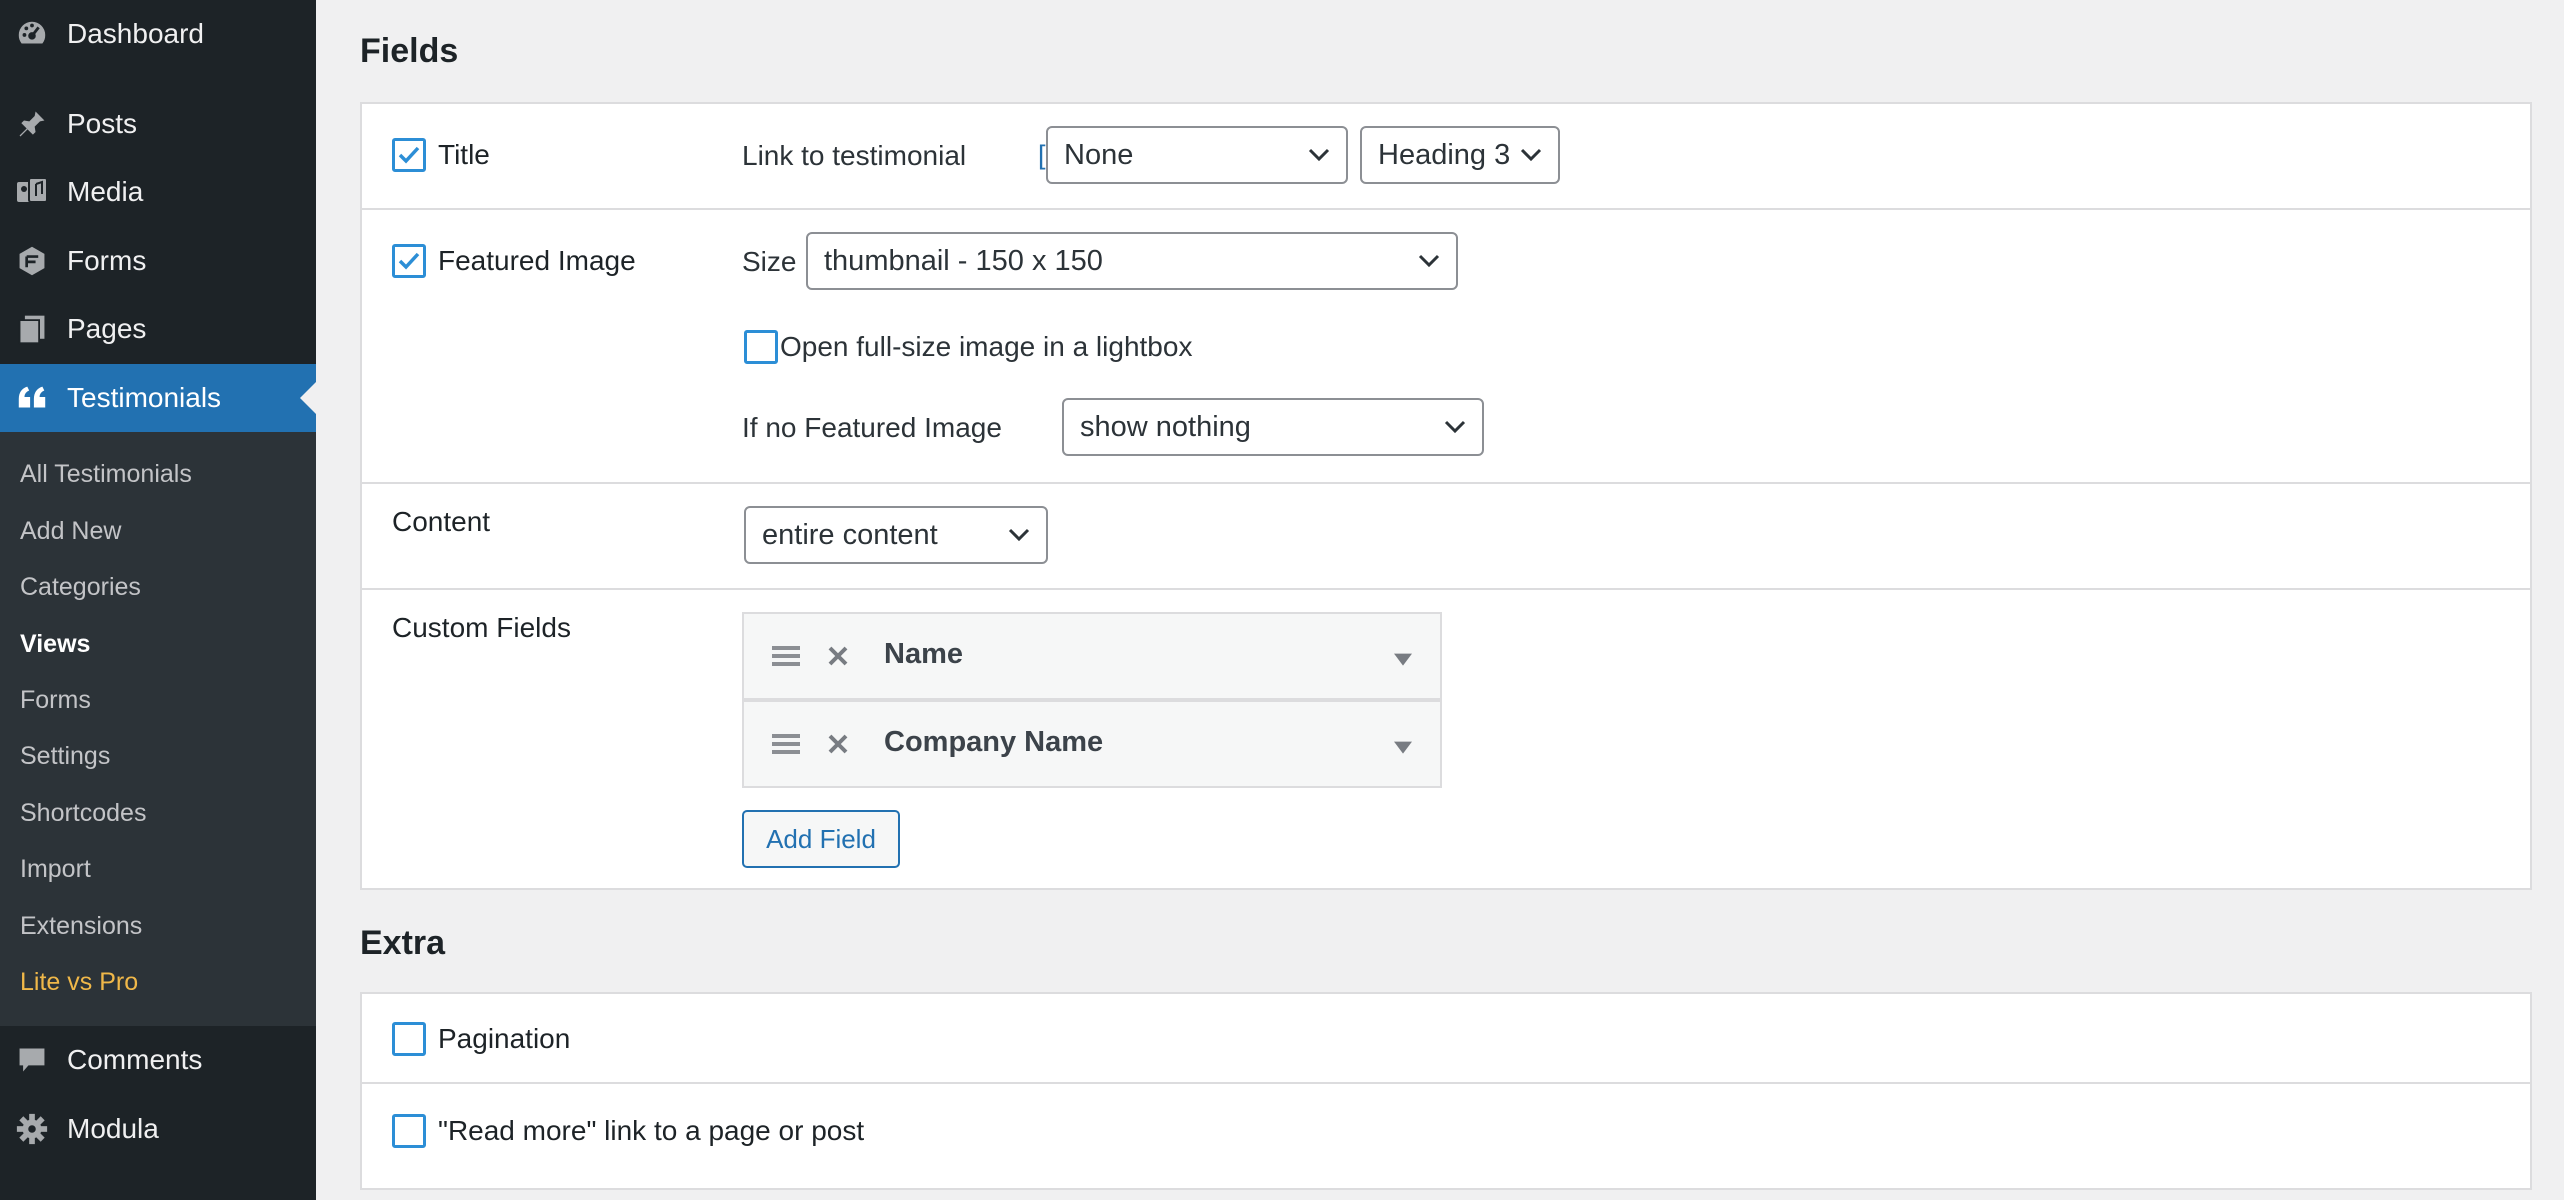  What do you see at coordinates (102, 123) in the screenshot?
I see `menu-label-posts: Posts` at bounding box center [102, 123].